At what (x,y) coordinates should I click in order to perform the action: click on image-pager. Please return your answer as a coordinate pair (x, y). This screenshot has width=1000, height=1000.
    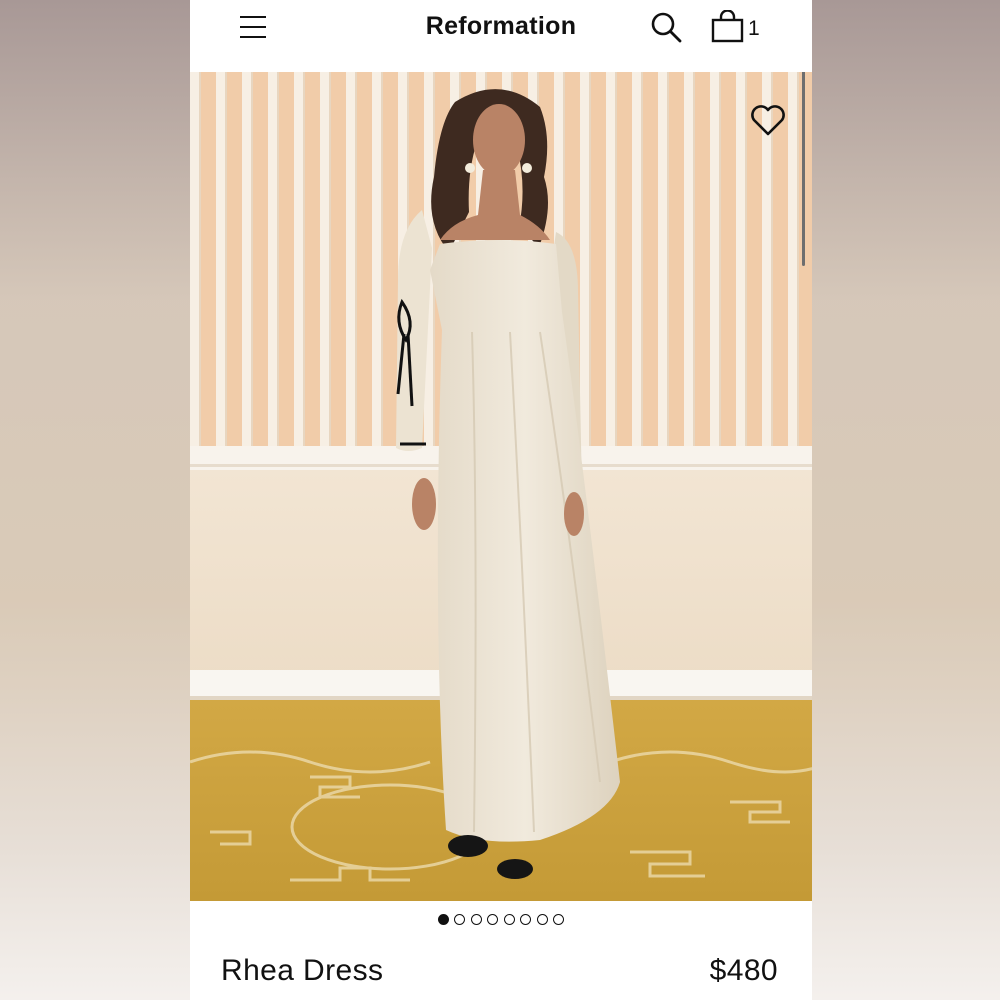
    Looking at the image, I should click on (501, 920).